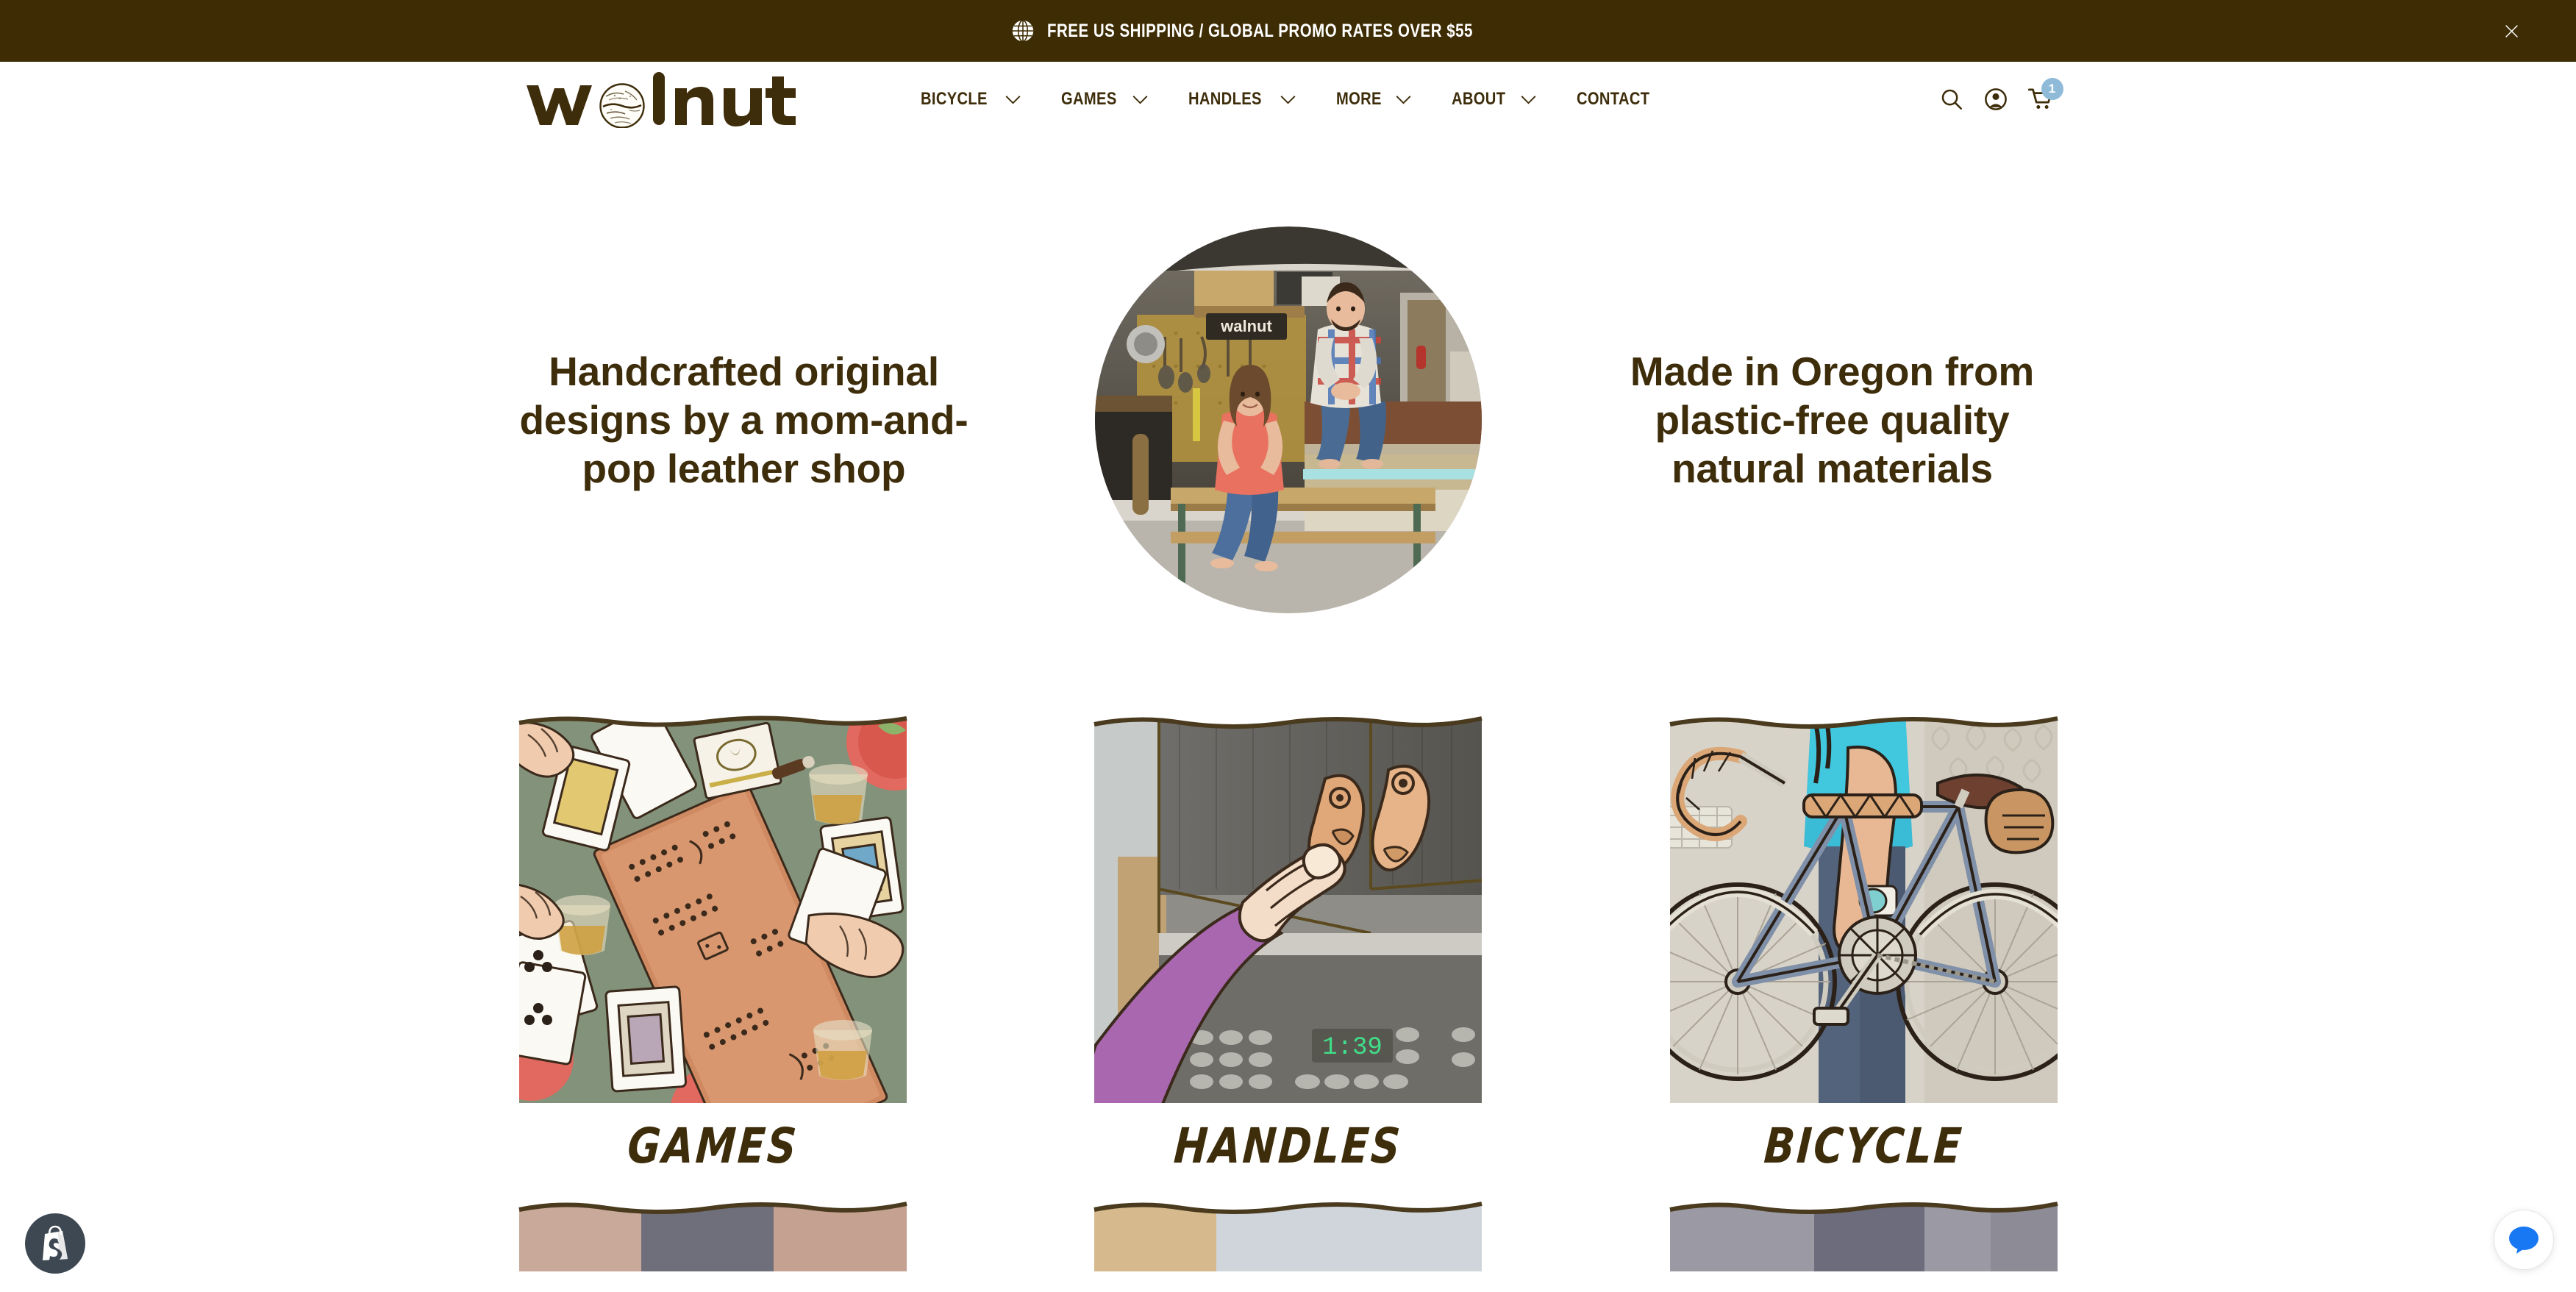 The image size is (2576, 1292). I want to click on nav-item-games: GAMES, so click(1105, 99).